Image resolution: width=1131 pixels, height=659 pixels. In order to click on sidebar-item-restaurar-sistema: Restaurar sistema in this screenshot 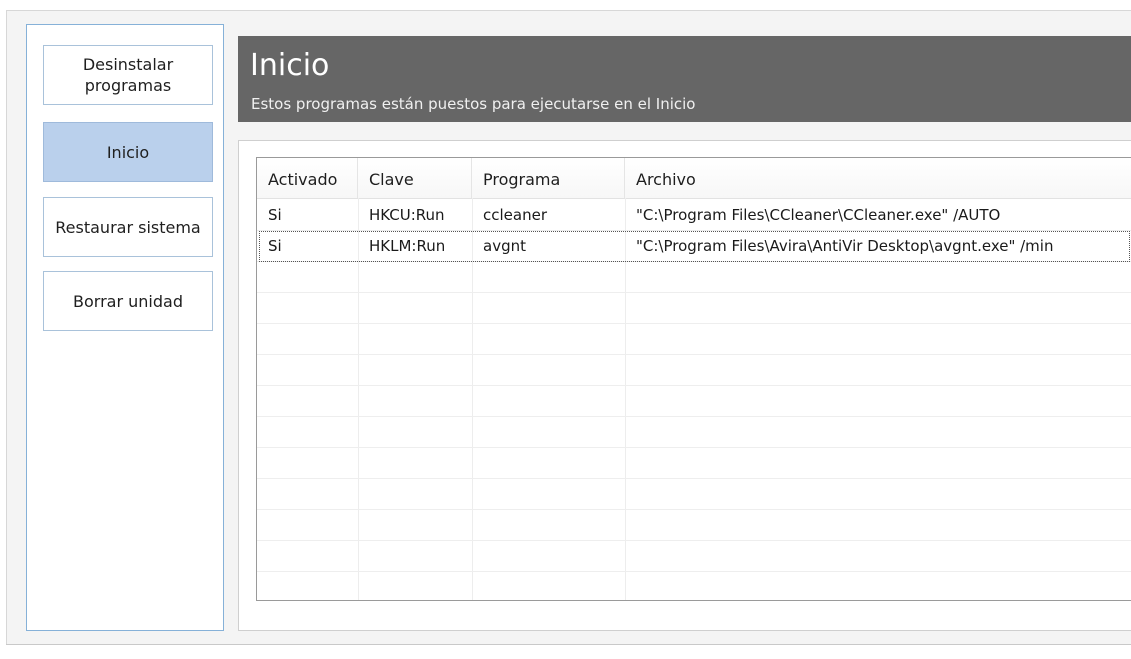, I will do `click(128, 227)`.